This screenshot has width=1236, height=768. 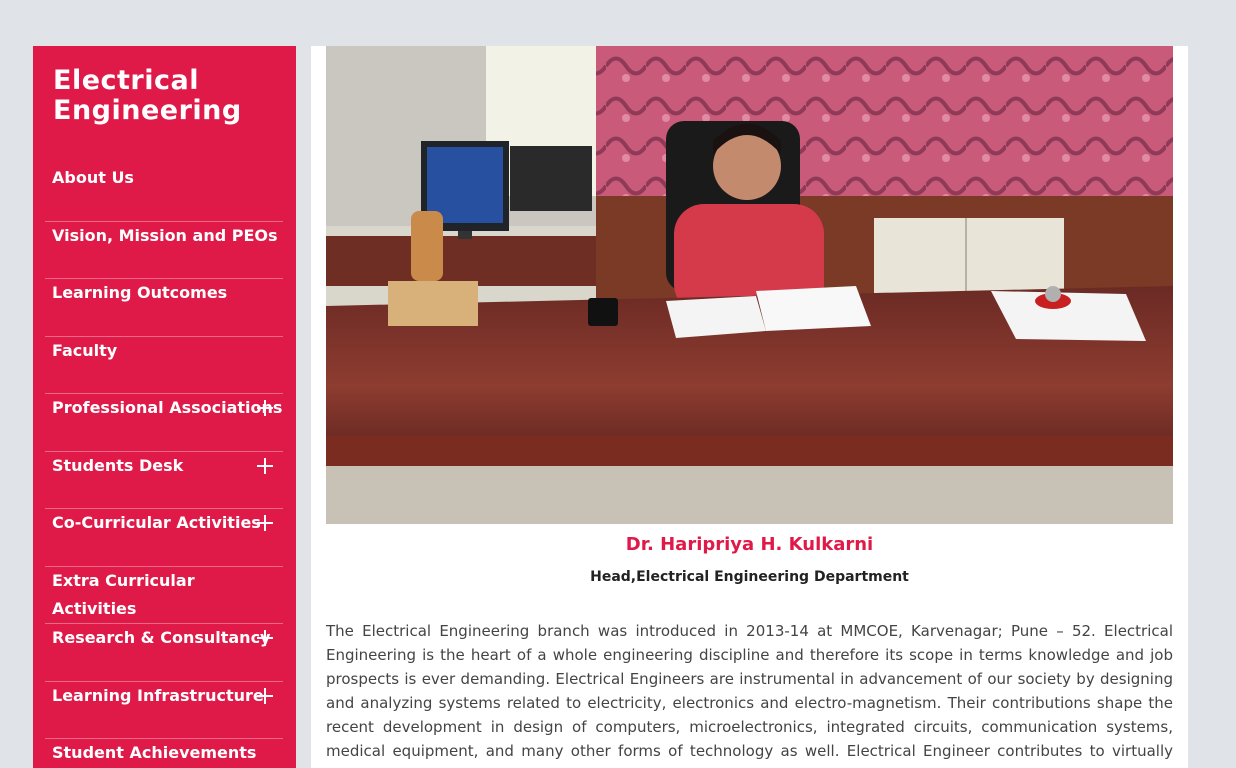 What do you see at coordinates (165, 236) in the screenshot?
I see `sidebar-item-label: Vision, Mission and PEOs` at bounding box center [165, 236].